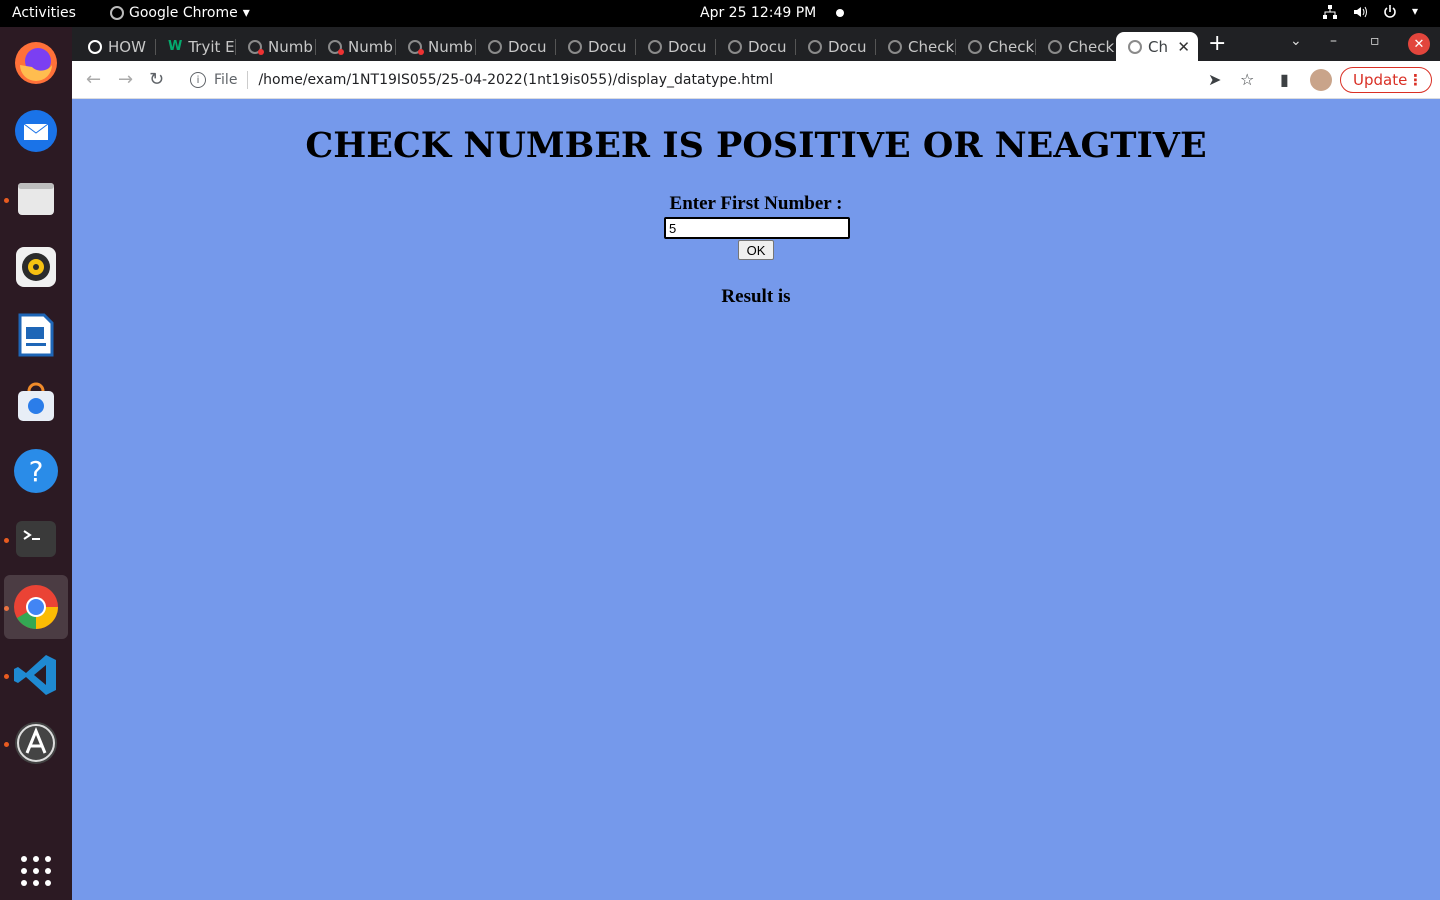  What do you see at coordinates (756, 203) in the screenshot?
I see `number-label: Enter First Number :` at bounding box center [756, 203].